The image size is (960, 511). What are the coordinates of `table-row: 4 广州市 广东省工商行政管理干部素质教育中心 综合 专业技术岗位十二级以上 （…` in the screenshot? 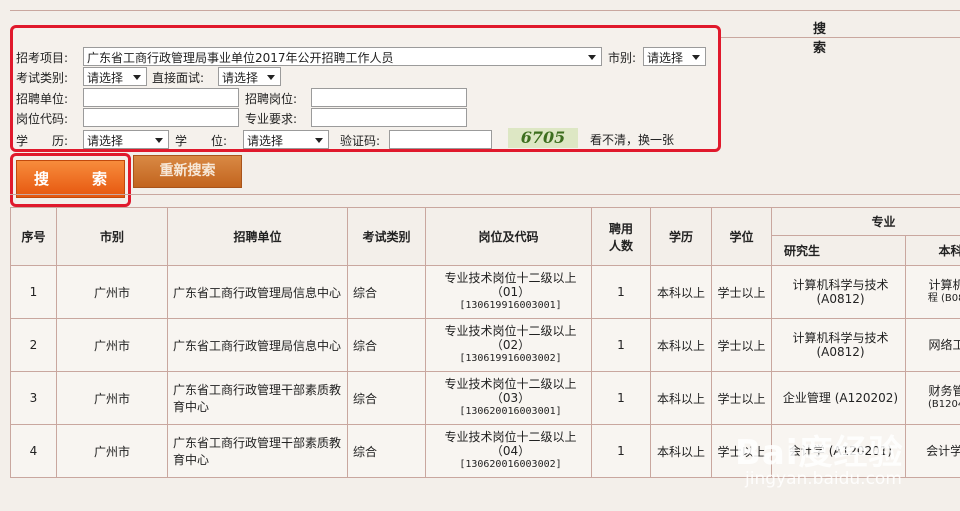 It's located at (485, 451).